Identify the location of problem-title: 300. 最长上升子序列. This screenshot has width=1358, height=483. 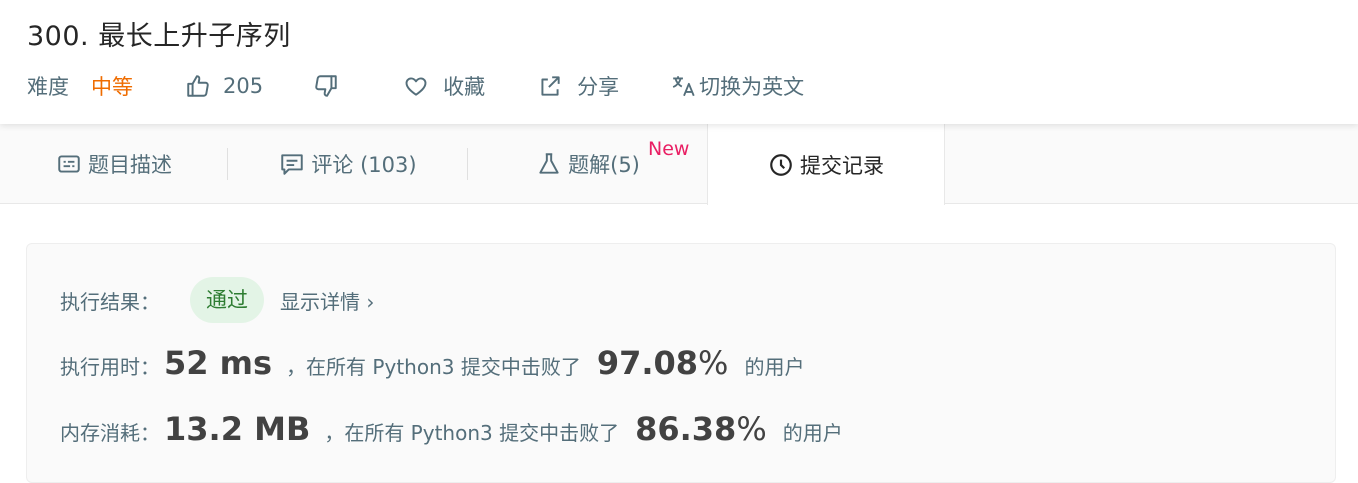
(159, 36).